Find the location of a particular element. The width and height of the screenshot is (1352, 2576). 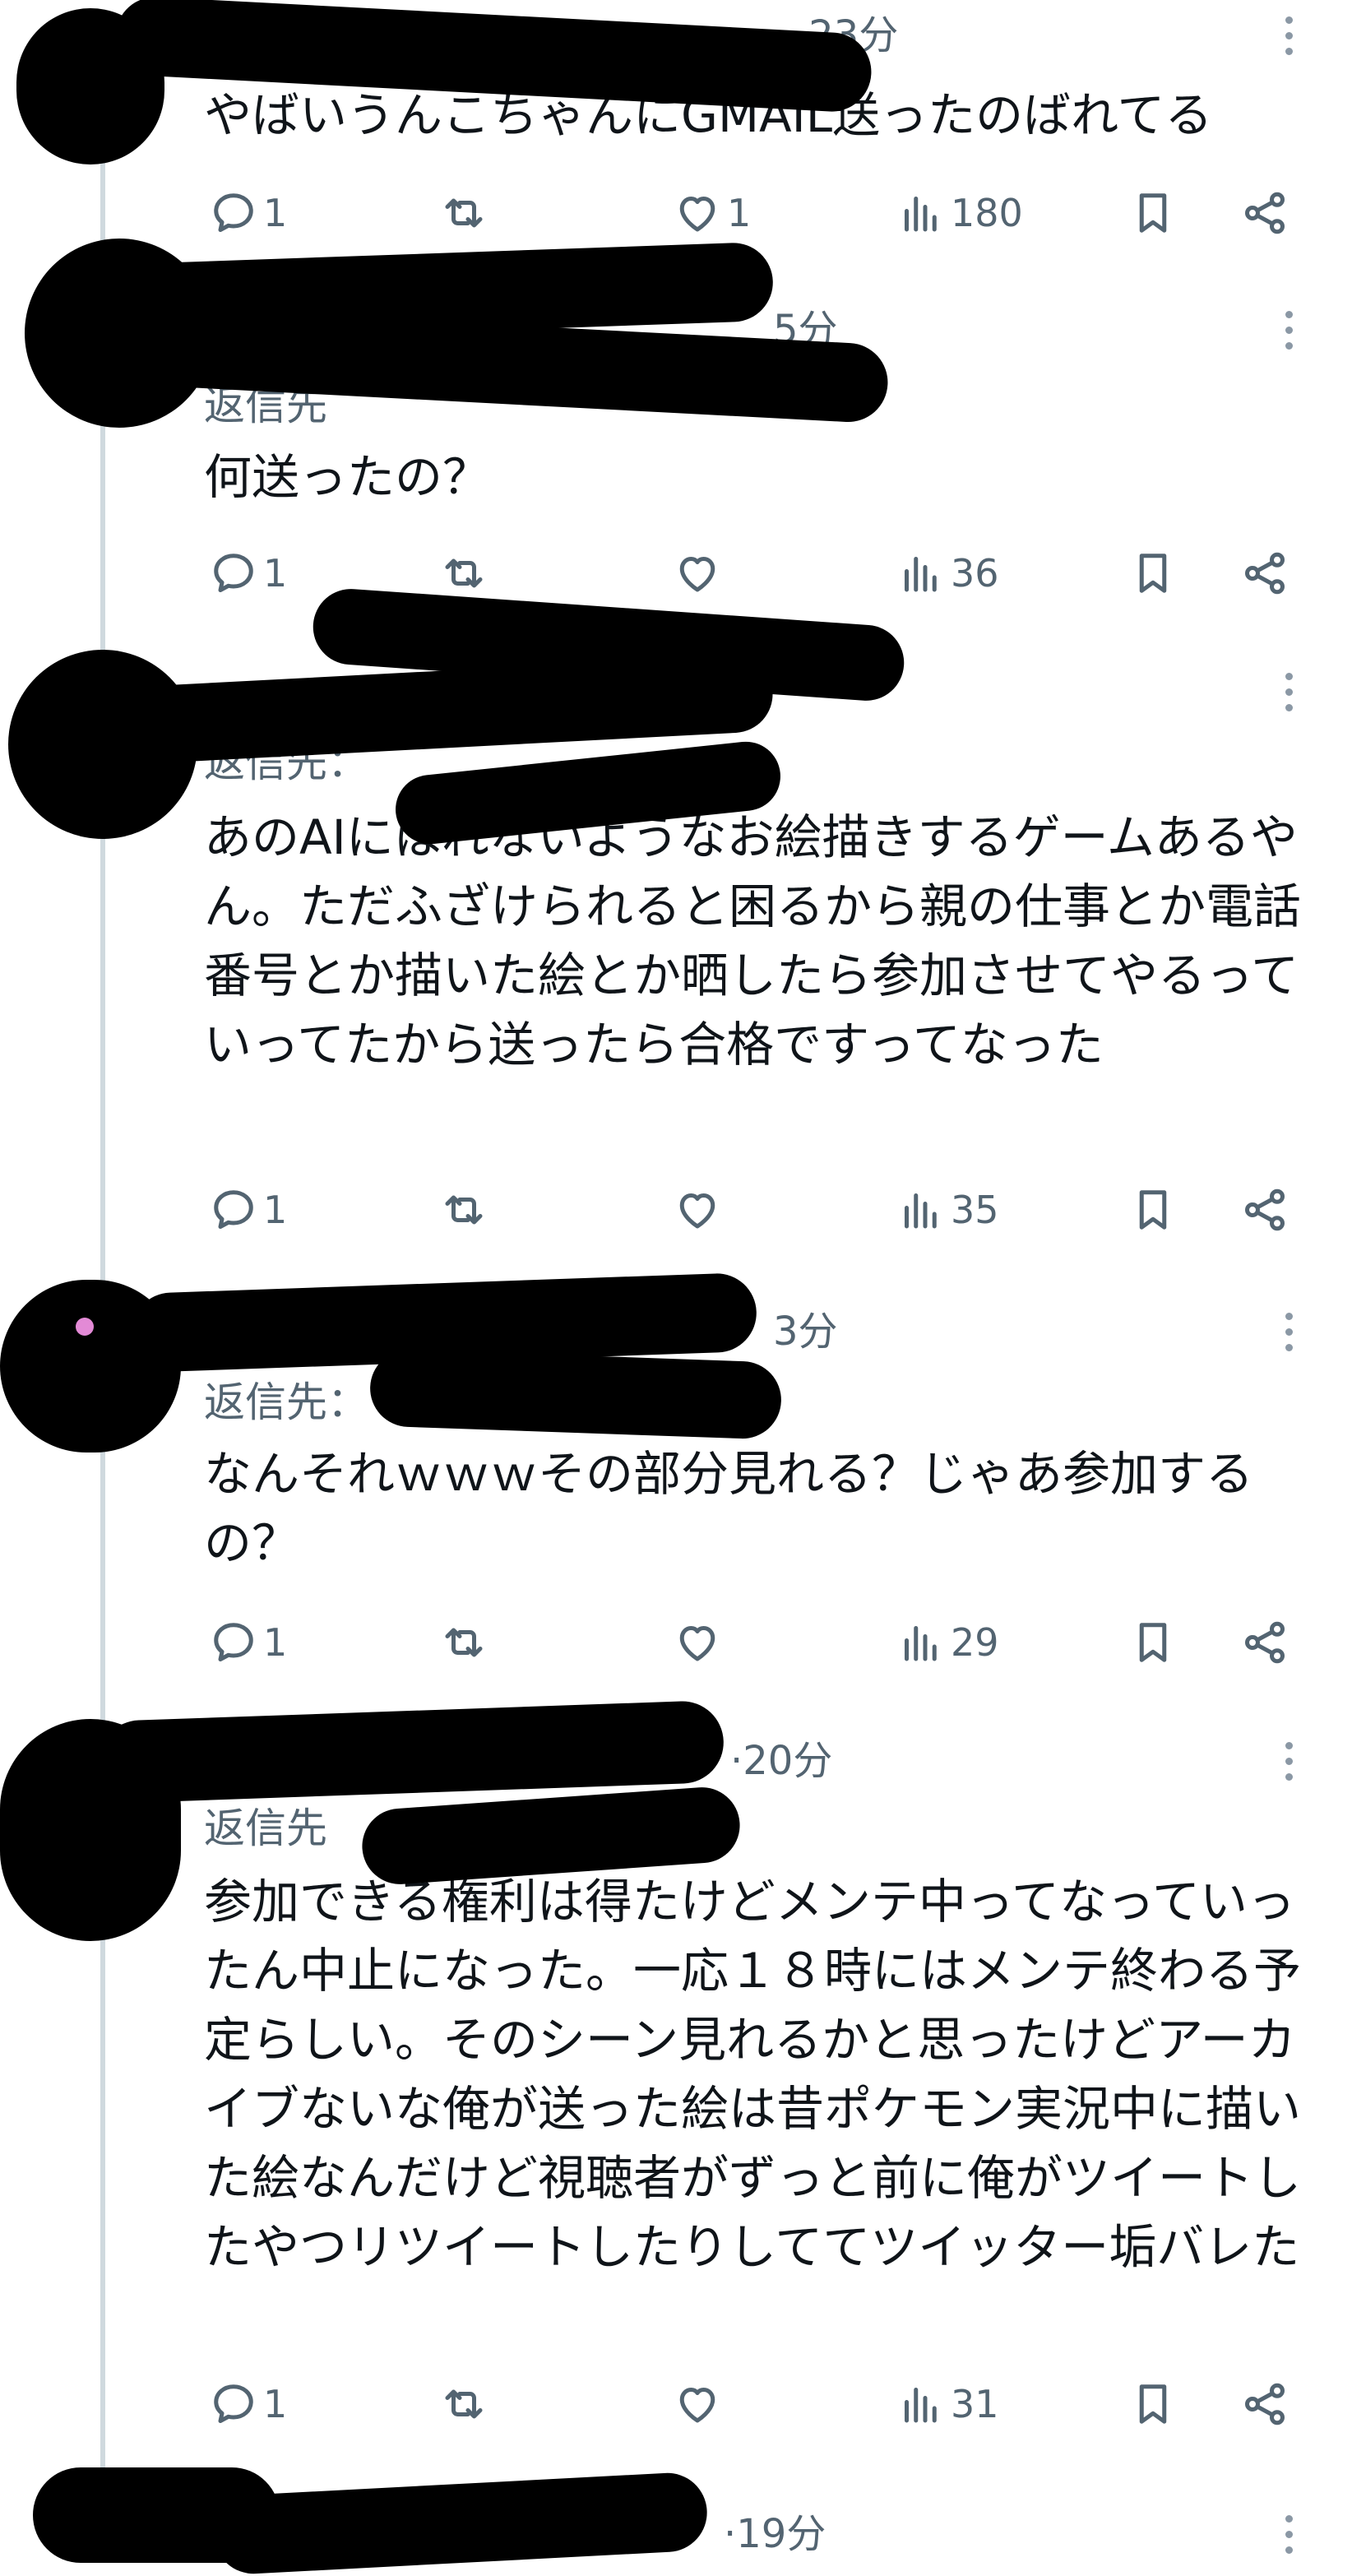

tweet-text: なんそれｗｗｗその部分見れる？じゃあ参加するの？ is located at coordinates (729, 1509).